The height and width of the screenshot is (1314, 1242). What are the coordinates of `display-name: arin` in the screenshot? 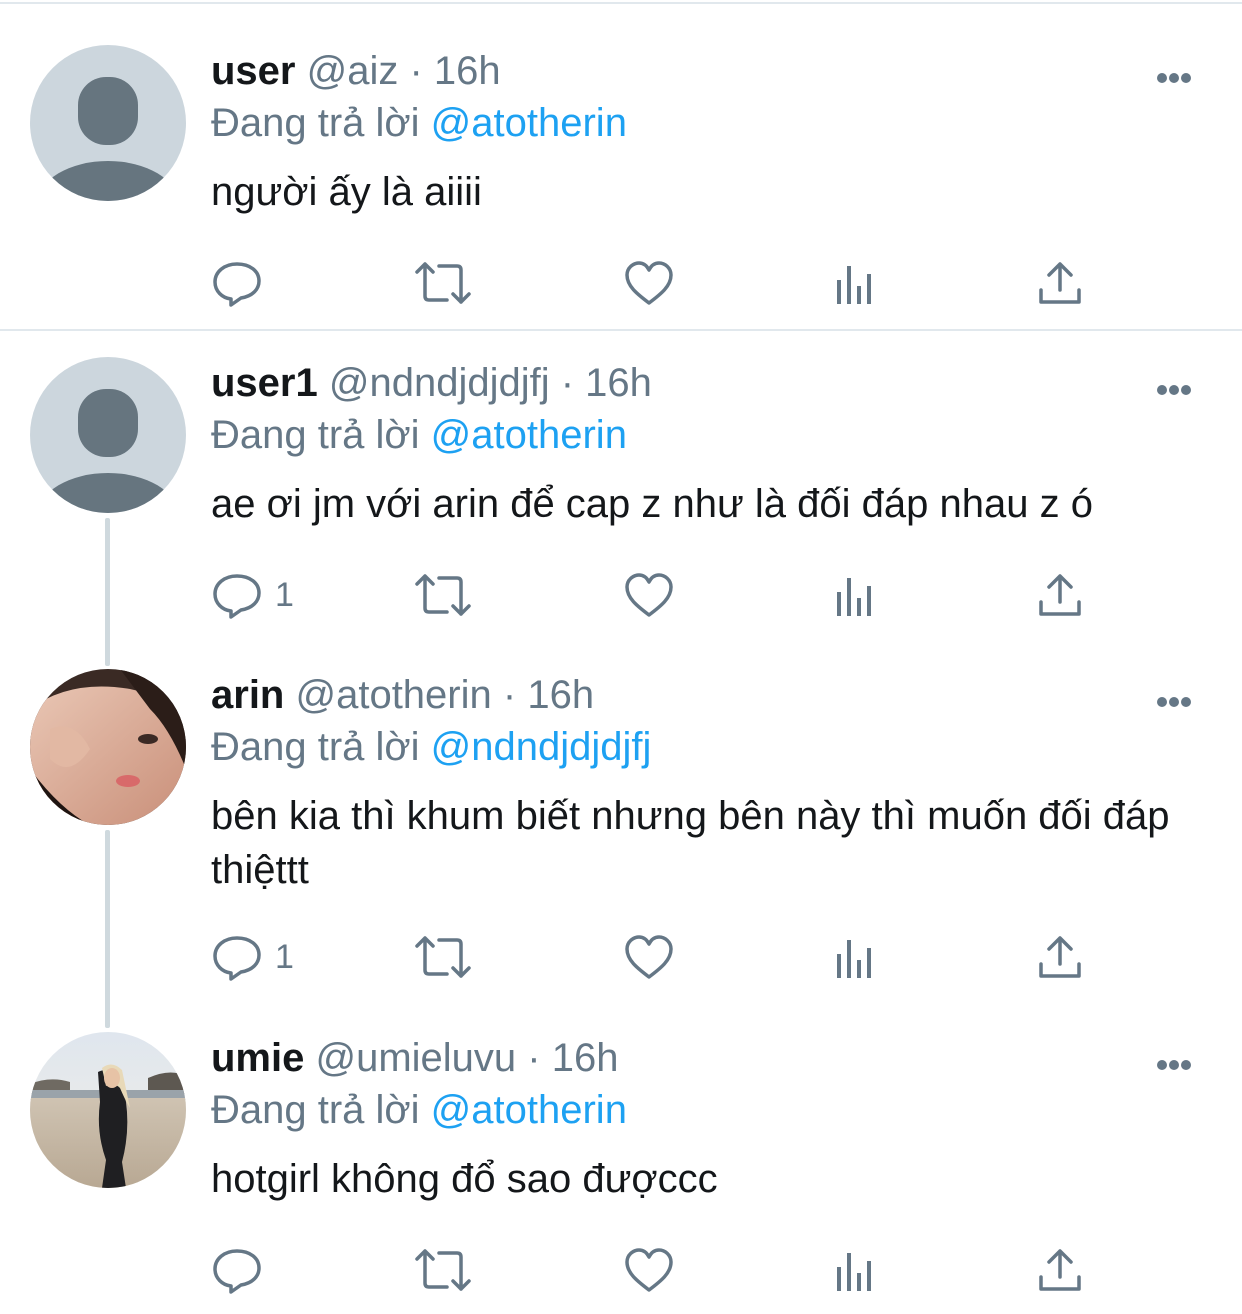 It's located at (247, 695).